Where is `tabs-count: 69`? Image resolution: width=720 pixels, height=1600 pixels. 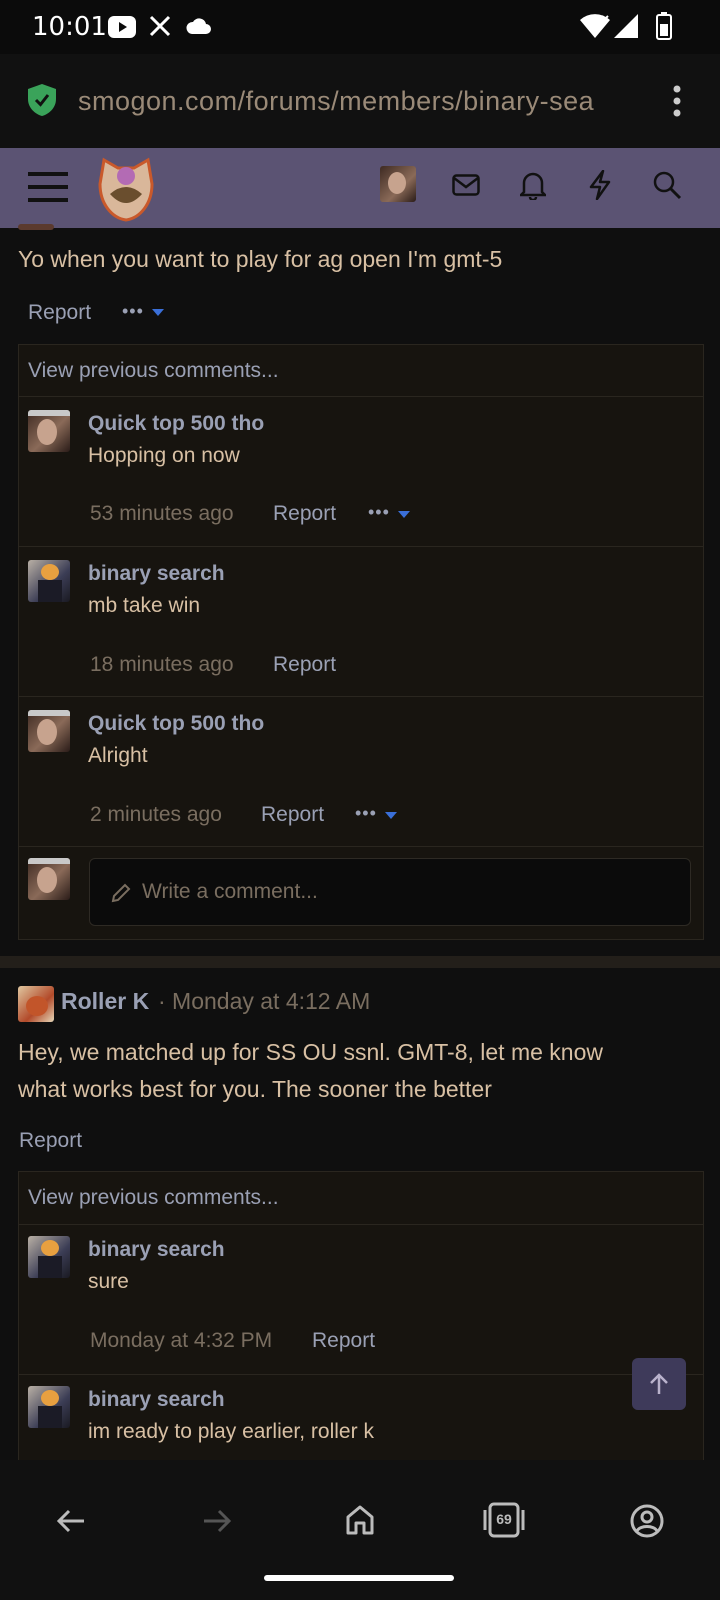
tabs-count: 69 is located at coordinates (504, 1519).